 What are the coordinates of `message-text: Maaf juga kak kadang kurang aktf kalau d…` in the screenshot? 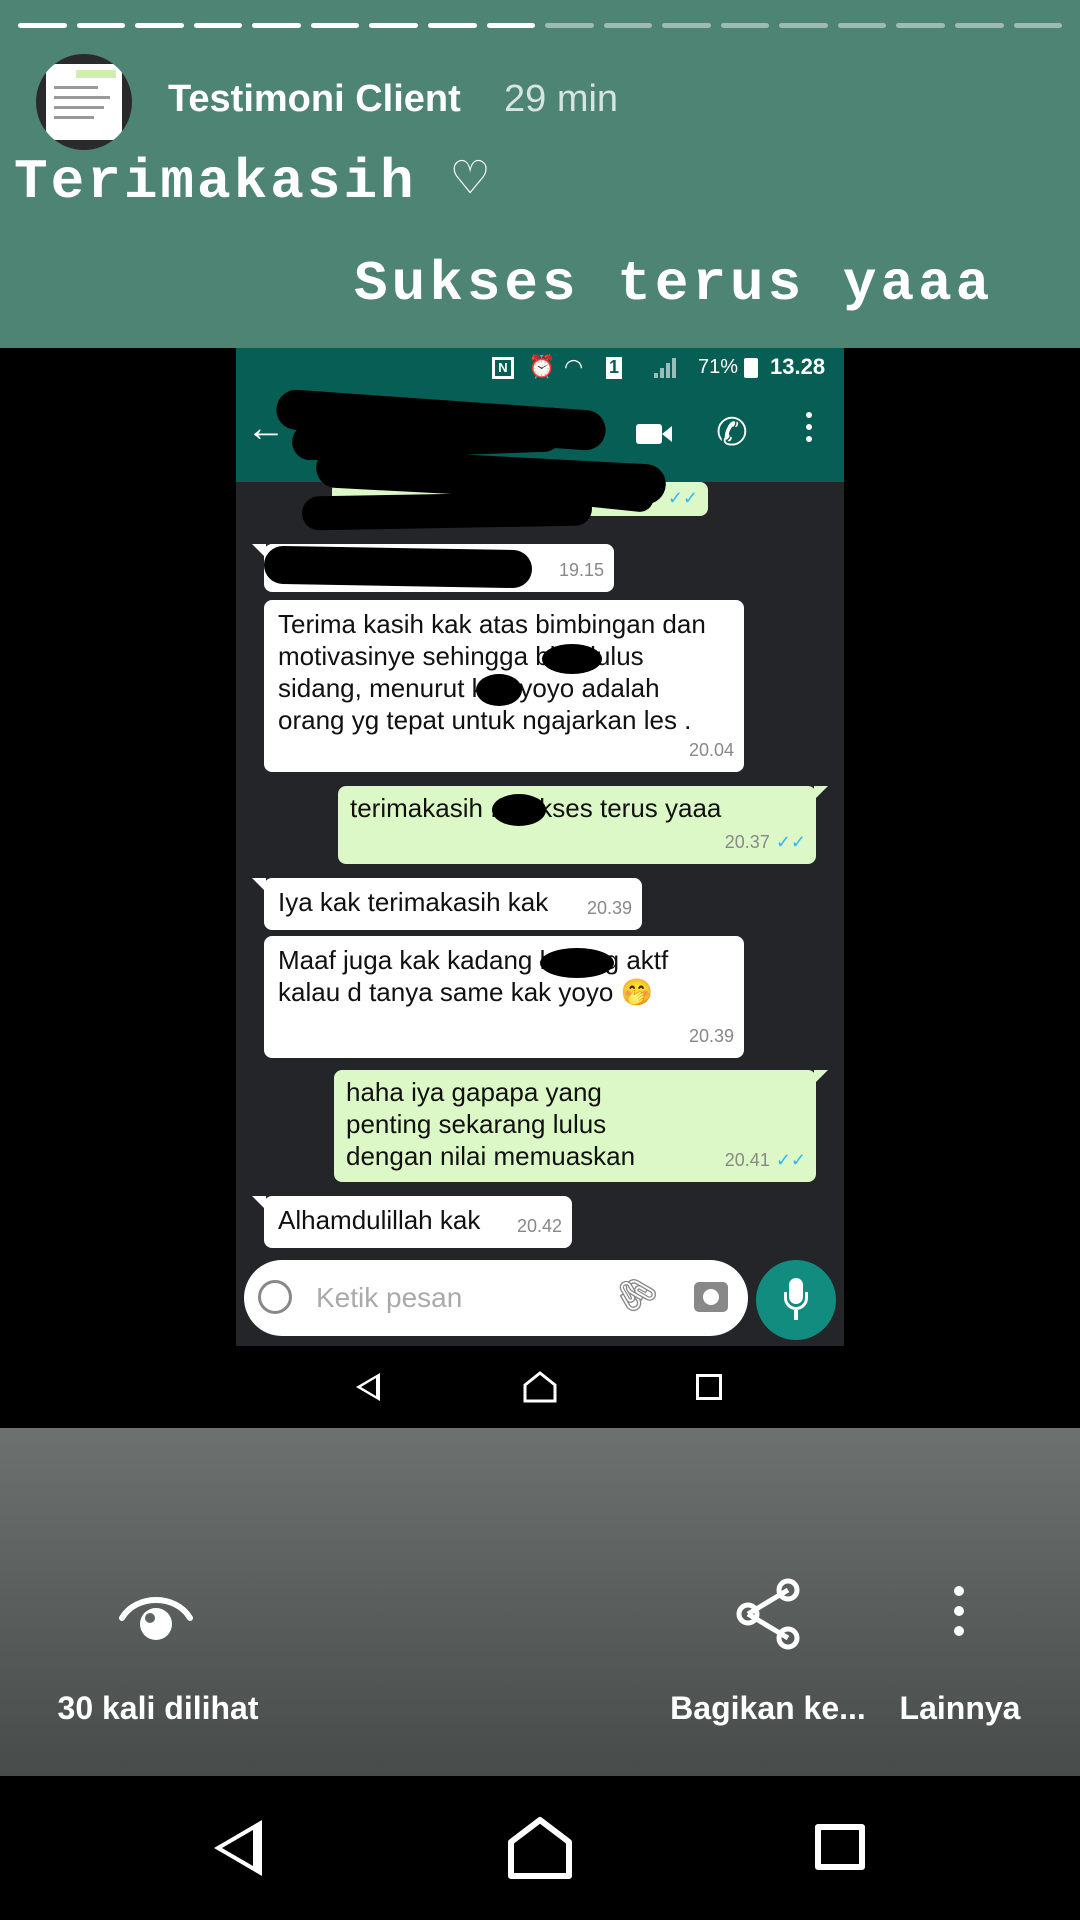 It's located at (473, 976).